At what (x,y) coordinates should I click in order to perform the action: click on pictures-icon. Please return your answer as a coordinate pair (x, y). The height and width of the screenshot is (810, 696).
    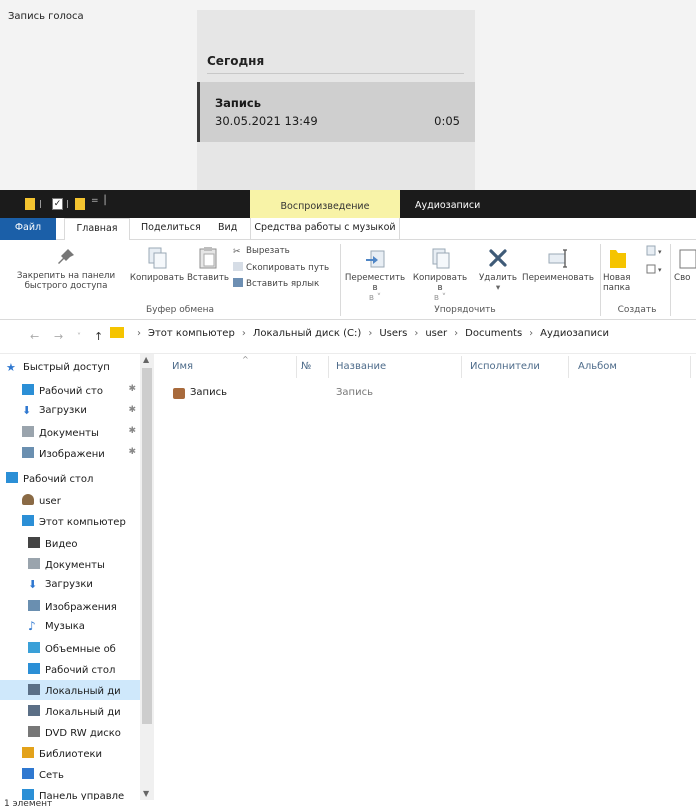
    Looking at the image, I should click on (28, 452).